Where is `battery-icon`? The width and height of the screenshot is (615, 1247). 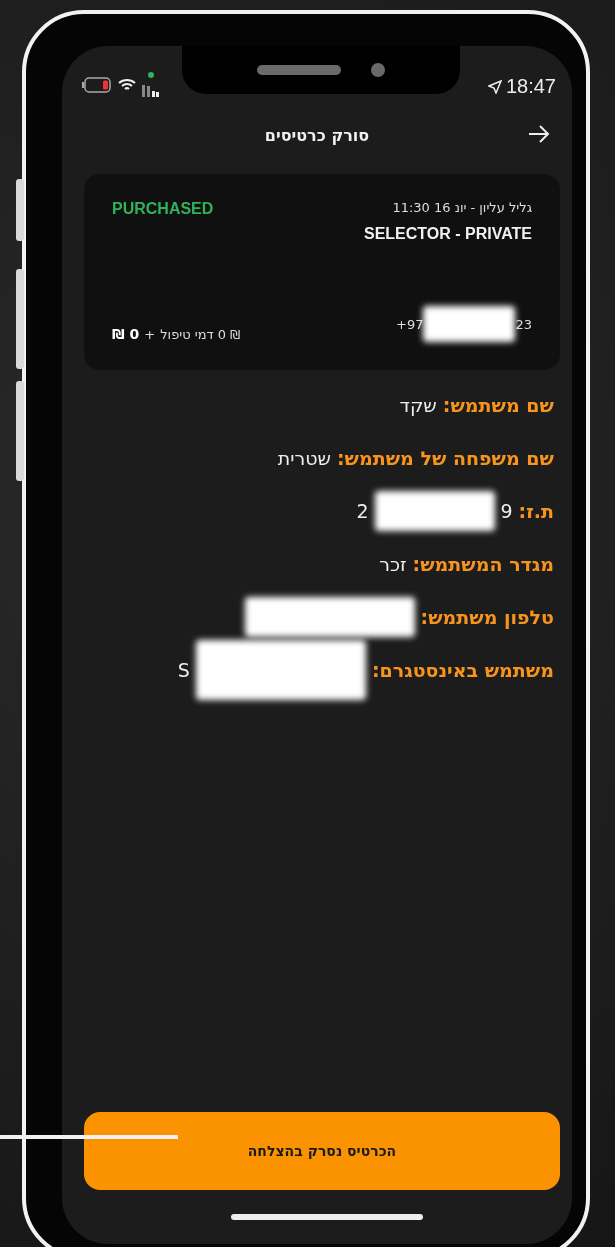
battery-icon is located at coordinates (97, 85).